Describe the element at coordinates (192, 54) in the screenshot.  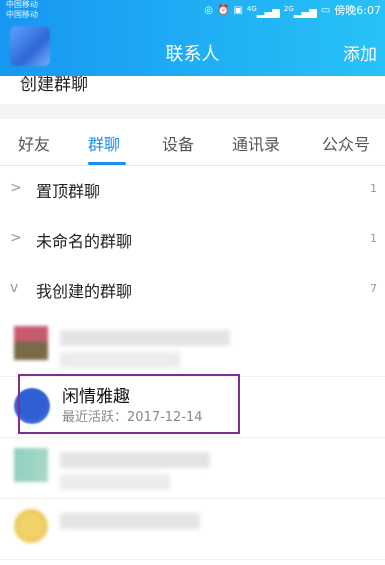
I see `page-title: 联系人` at that location.